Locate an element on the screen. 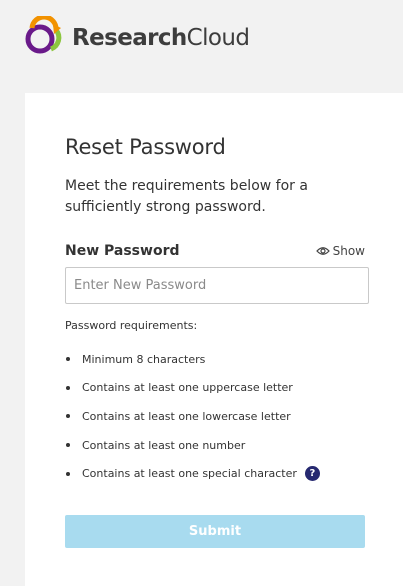 The height and width of the screenshot is (586, 403). requirement-text: Minimum 8 characters is located at coordinates (144, 359).